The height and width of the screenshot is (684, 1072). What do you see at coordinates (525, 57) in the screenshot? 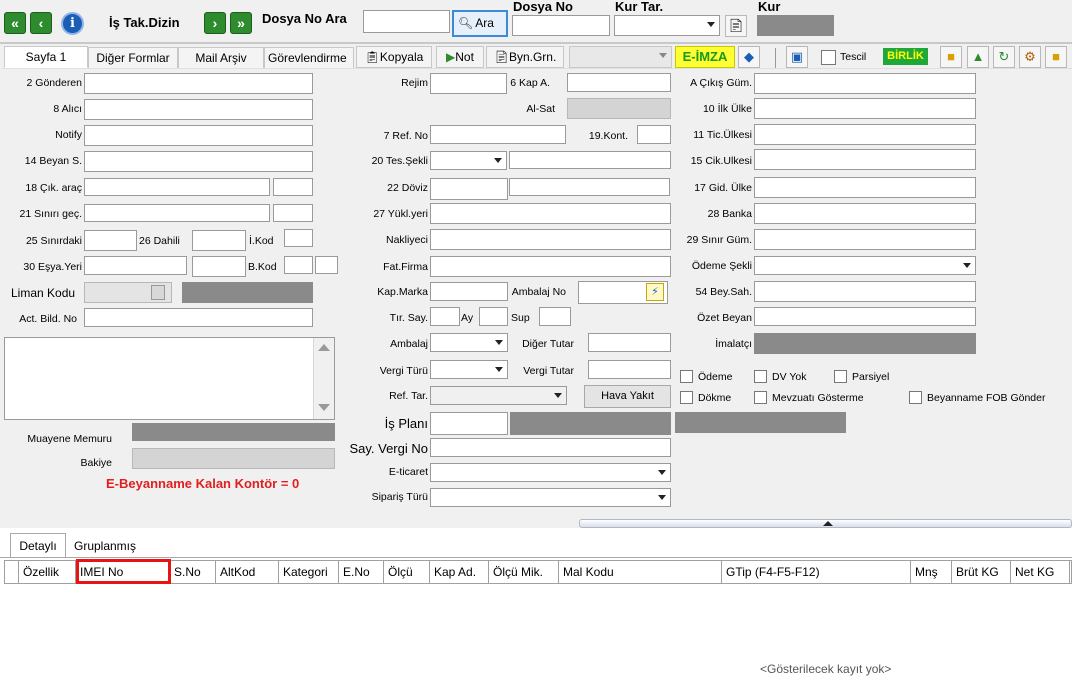
I see `byn-grn-button: 📄︎Byn.Grn.` at bounding box center [525, 57].